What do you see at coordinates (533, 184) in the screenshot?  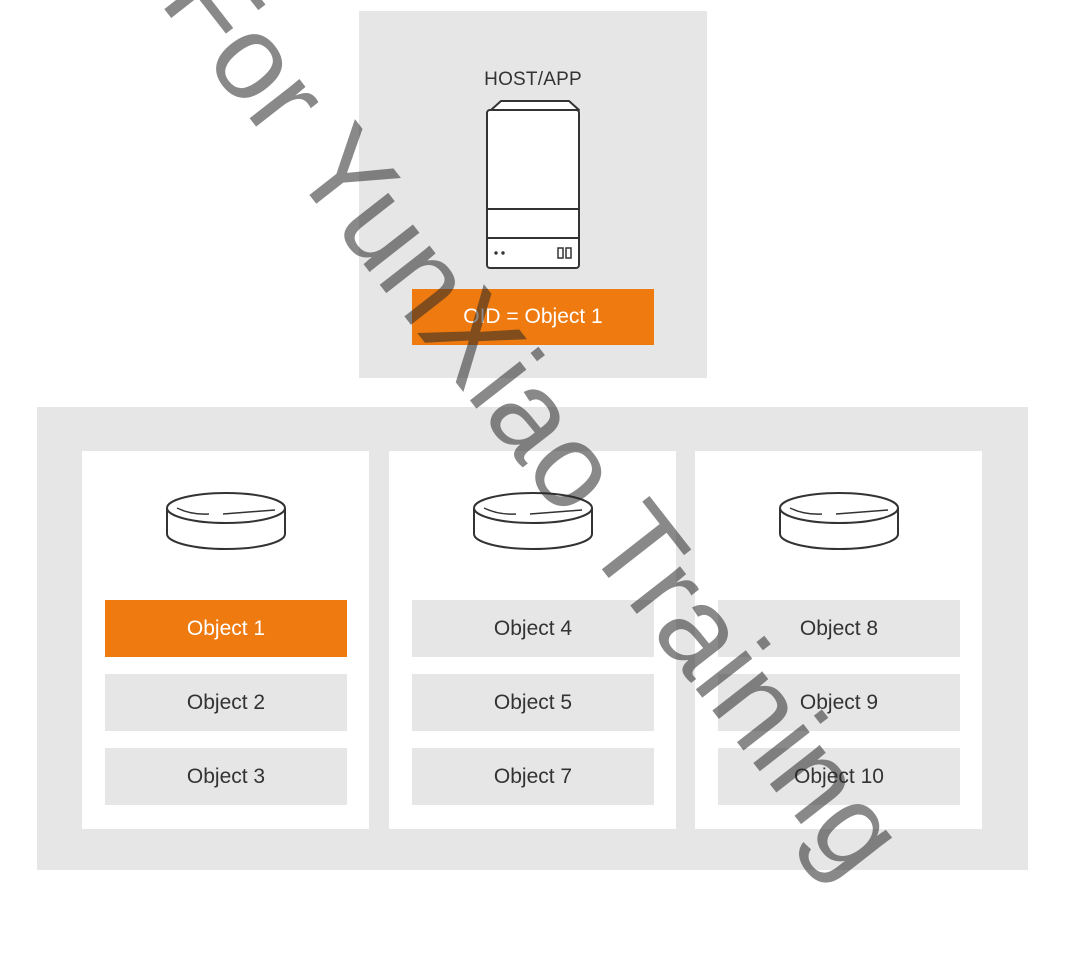 I see `server-icon` at bounding box center [533, 184].